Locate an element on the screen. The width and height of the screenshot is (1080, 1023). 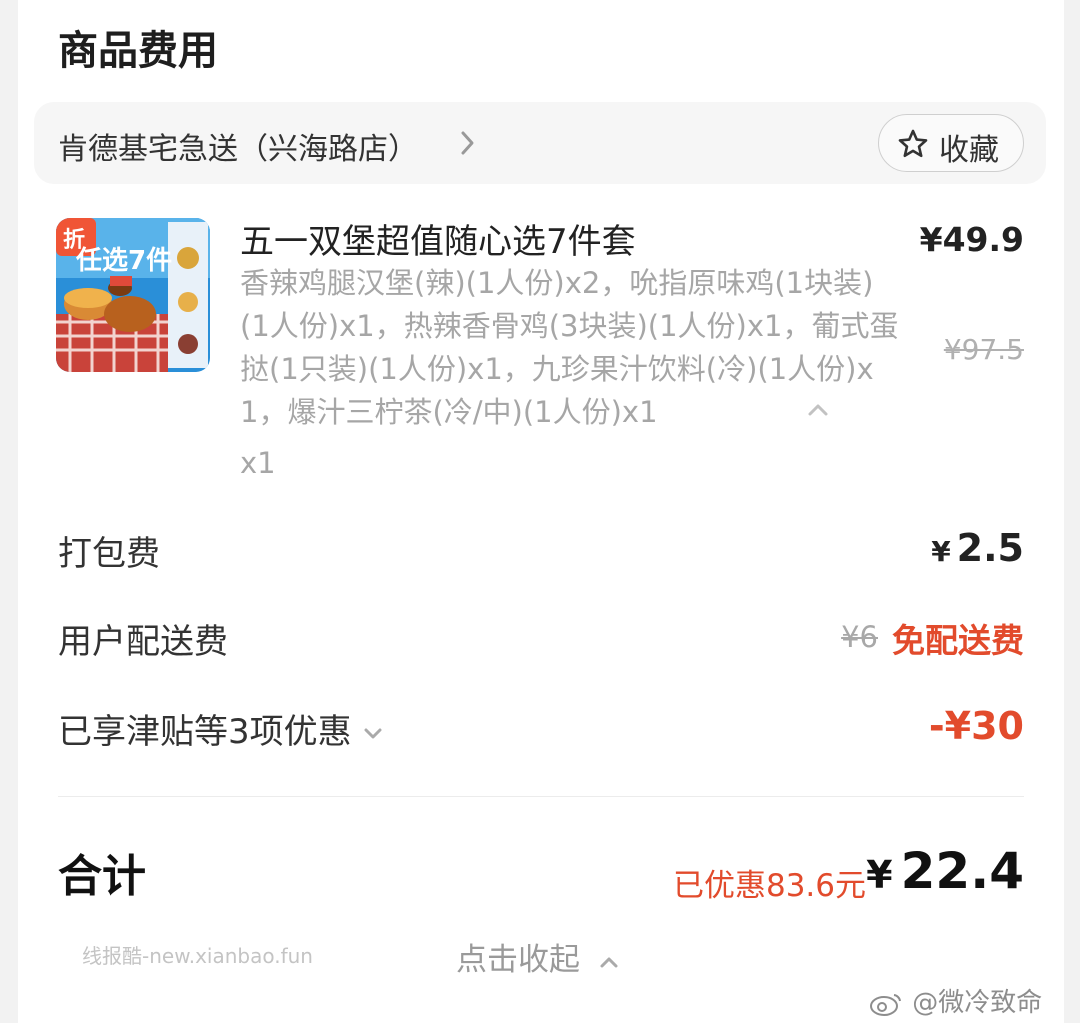
collapse-label: 点击收起 is located at coordinates (518, 960).